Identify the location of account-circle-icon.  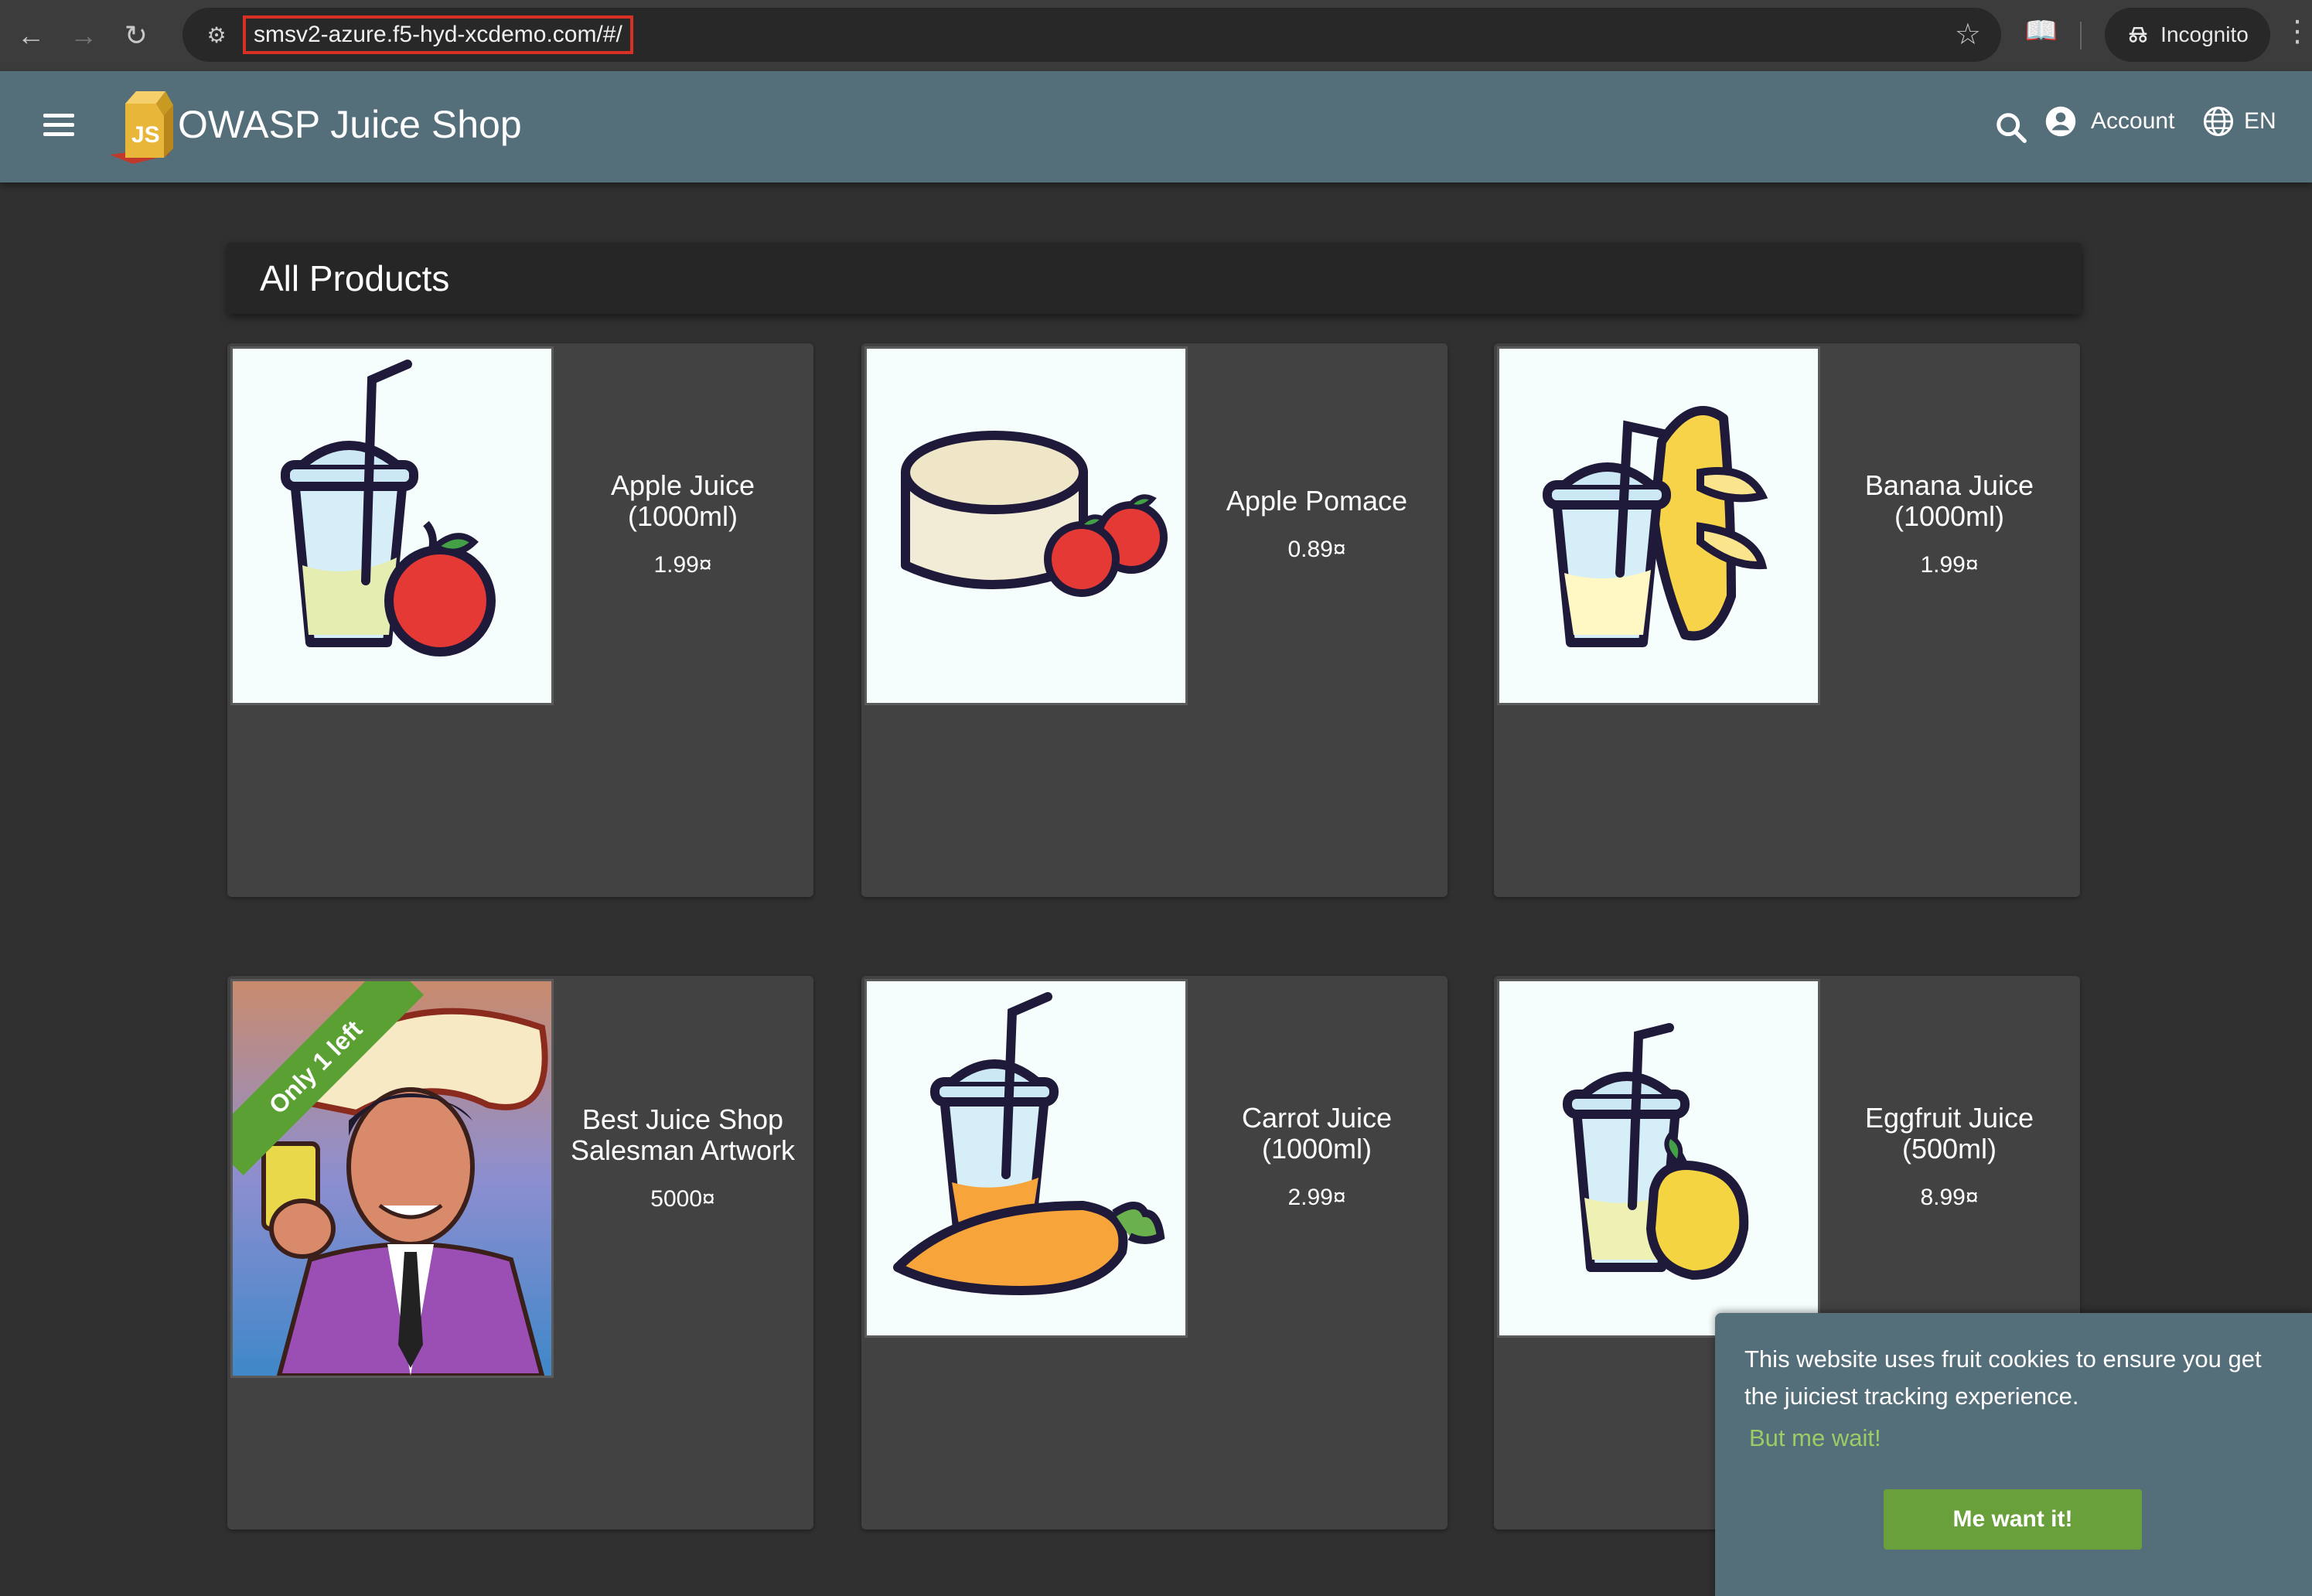
(2060, 121).